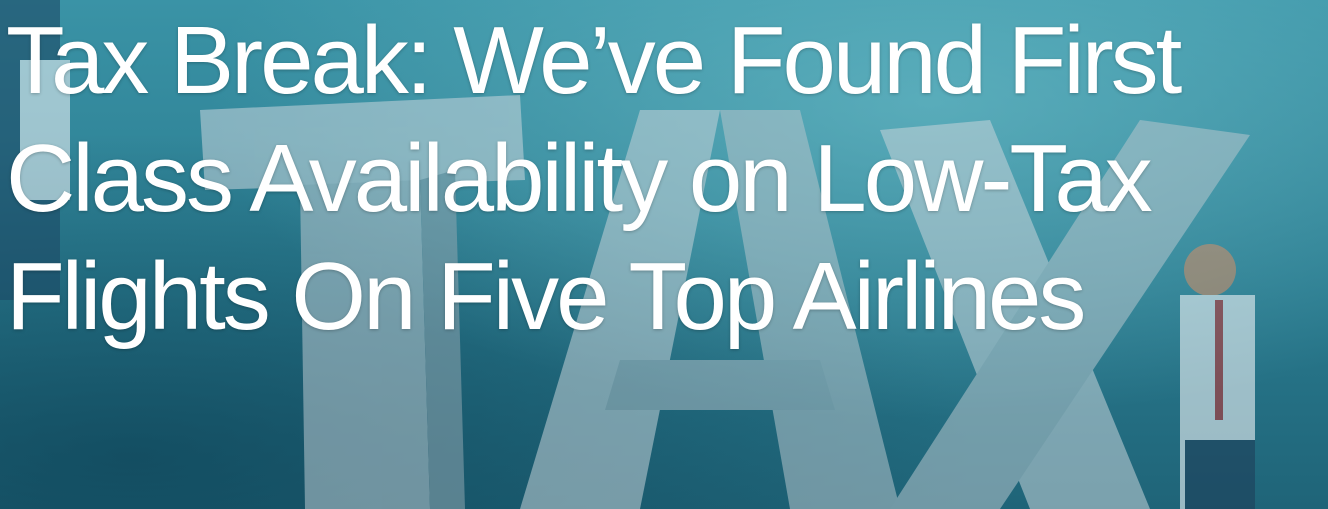 The height and width of the screenshot is (509, 1328). What do you see at coordinates (720, 385) in the screenshot?
I see `letter-a-bar` at bounding box center [720, 385].